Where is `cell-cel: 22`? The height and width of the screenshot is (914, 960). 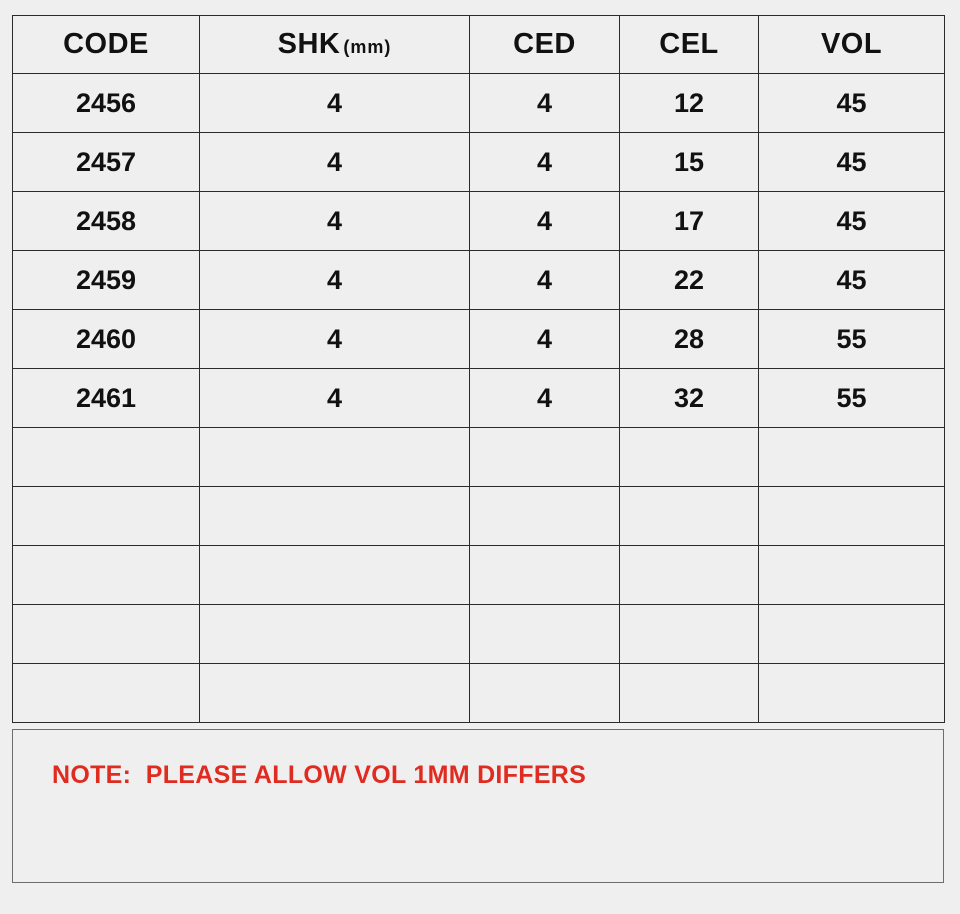 cell-cel: 22 is located at coordinates (689, 280).